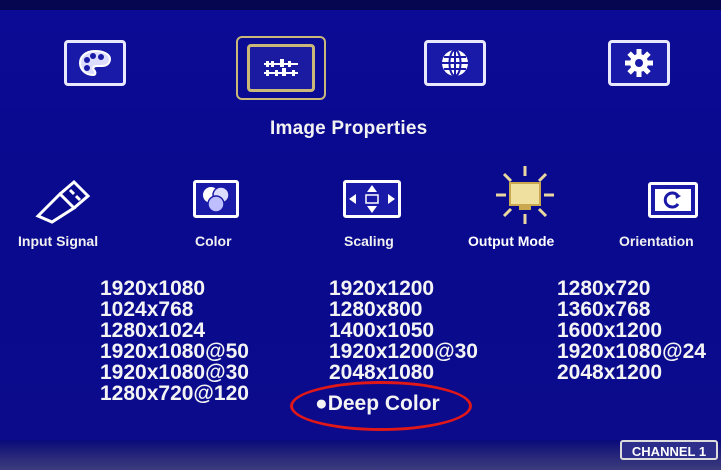 The height and width of the screenshot is (470, 721). I want to click on monitor-sun-icon, so click(525, 195).